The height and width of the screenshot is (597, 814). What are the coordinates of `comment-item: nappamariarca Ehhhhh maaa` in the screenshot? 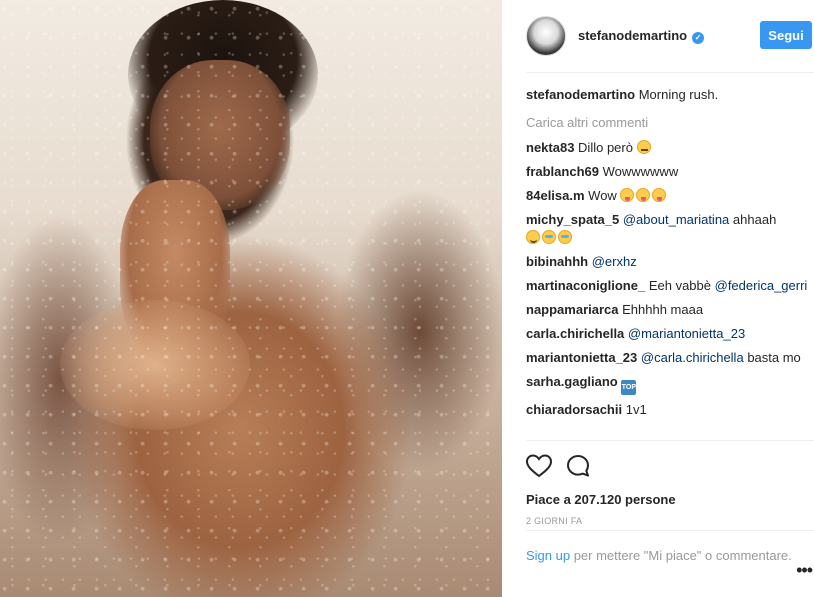 It's located at (670, 310).